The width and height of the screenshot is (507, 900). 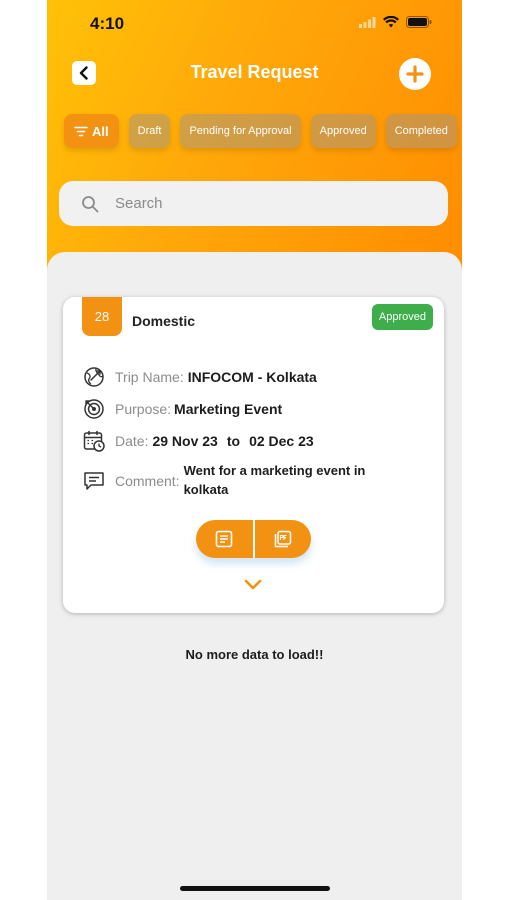 I want to click on filter-pending-label: Pending for Approval, so click(x=240, y=131).